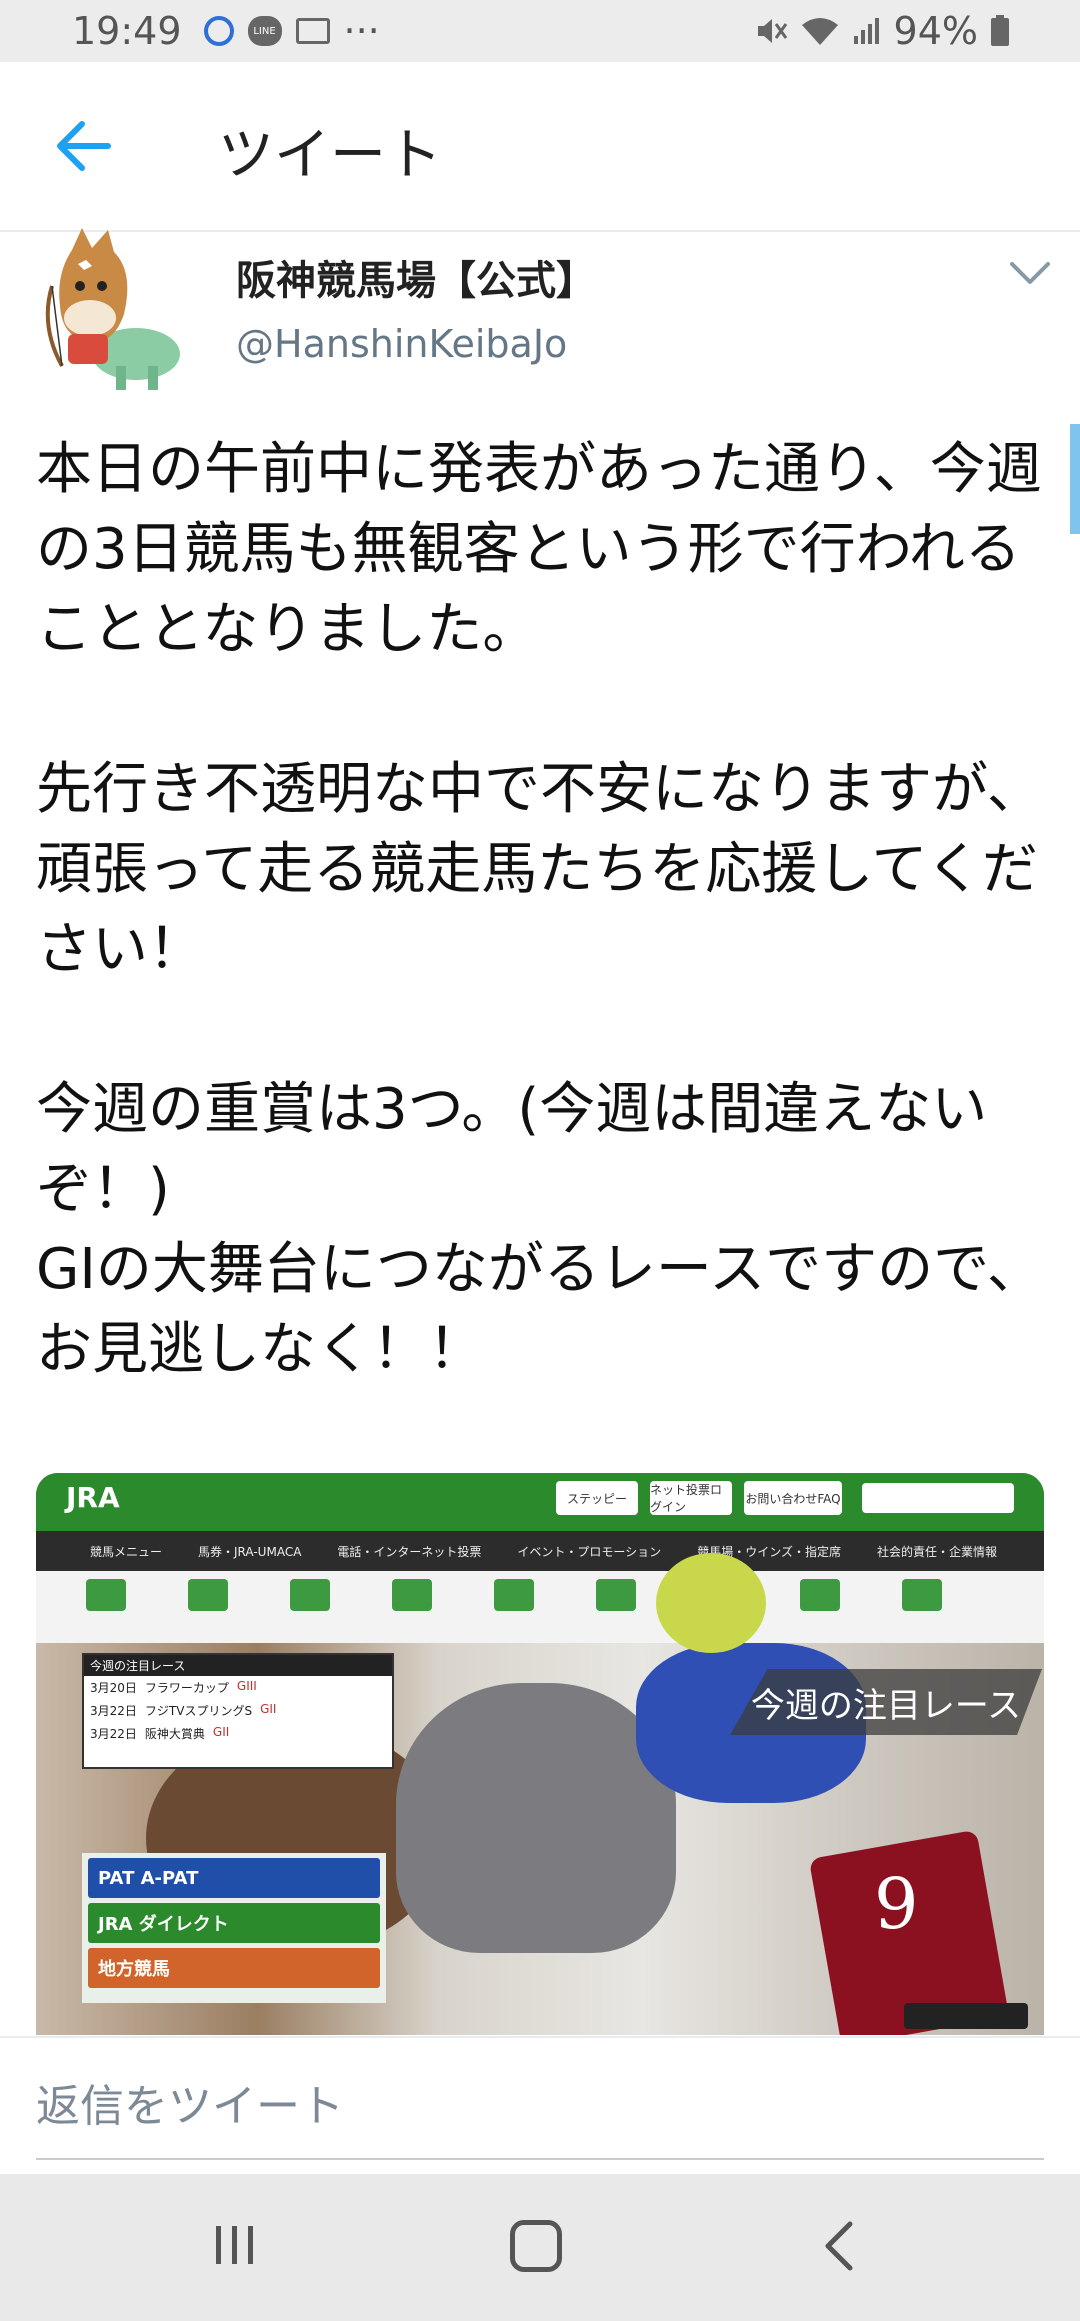 The height and width of the screenshot is (2321, 1080). Describe the element at coordinates (246, 1686) in the screenshot. I see `race-grade: GIII` at that location.